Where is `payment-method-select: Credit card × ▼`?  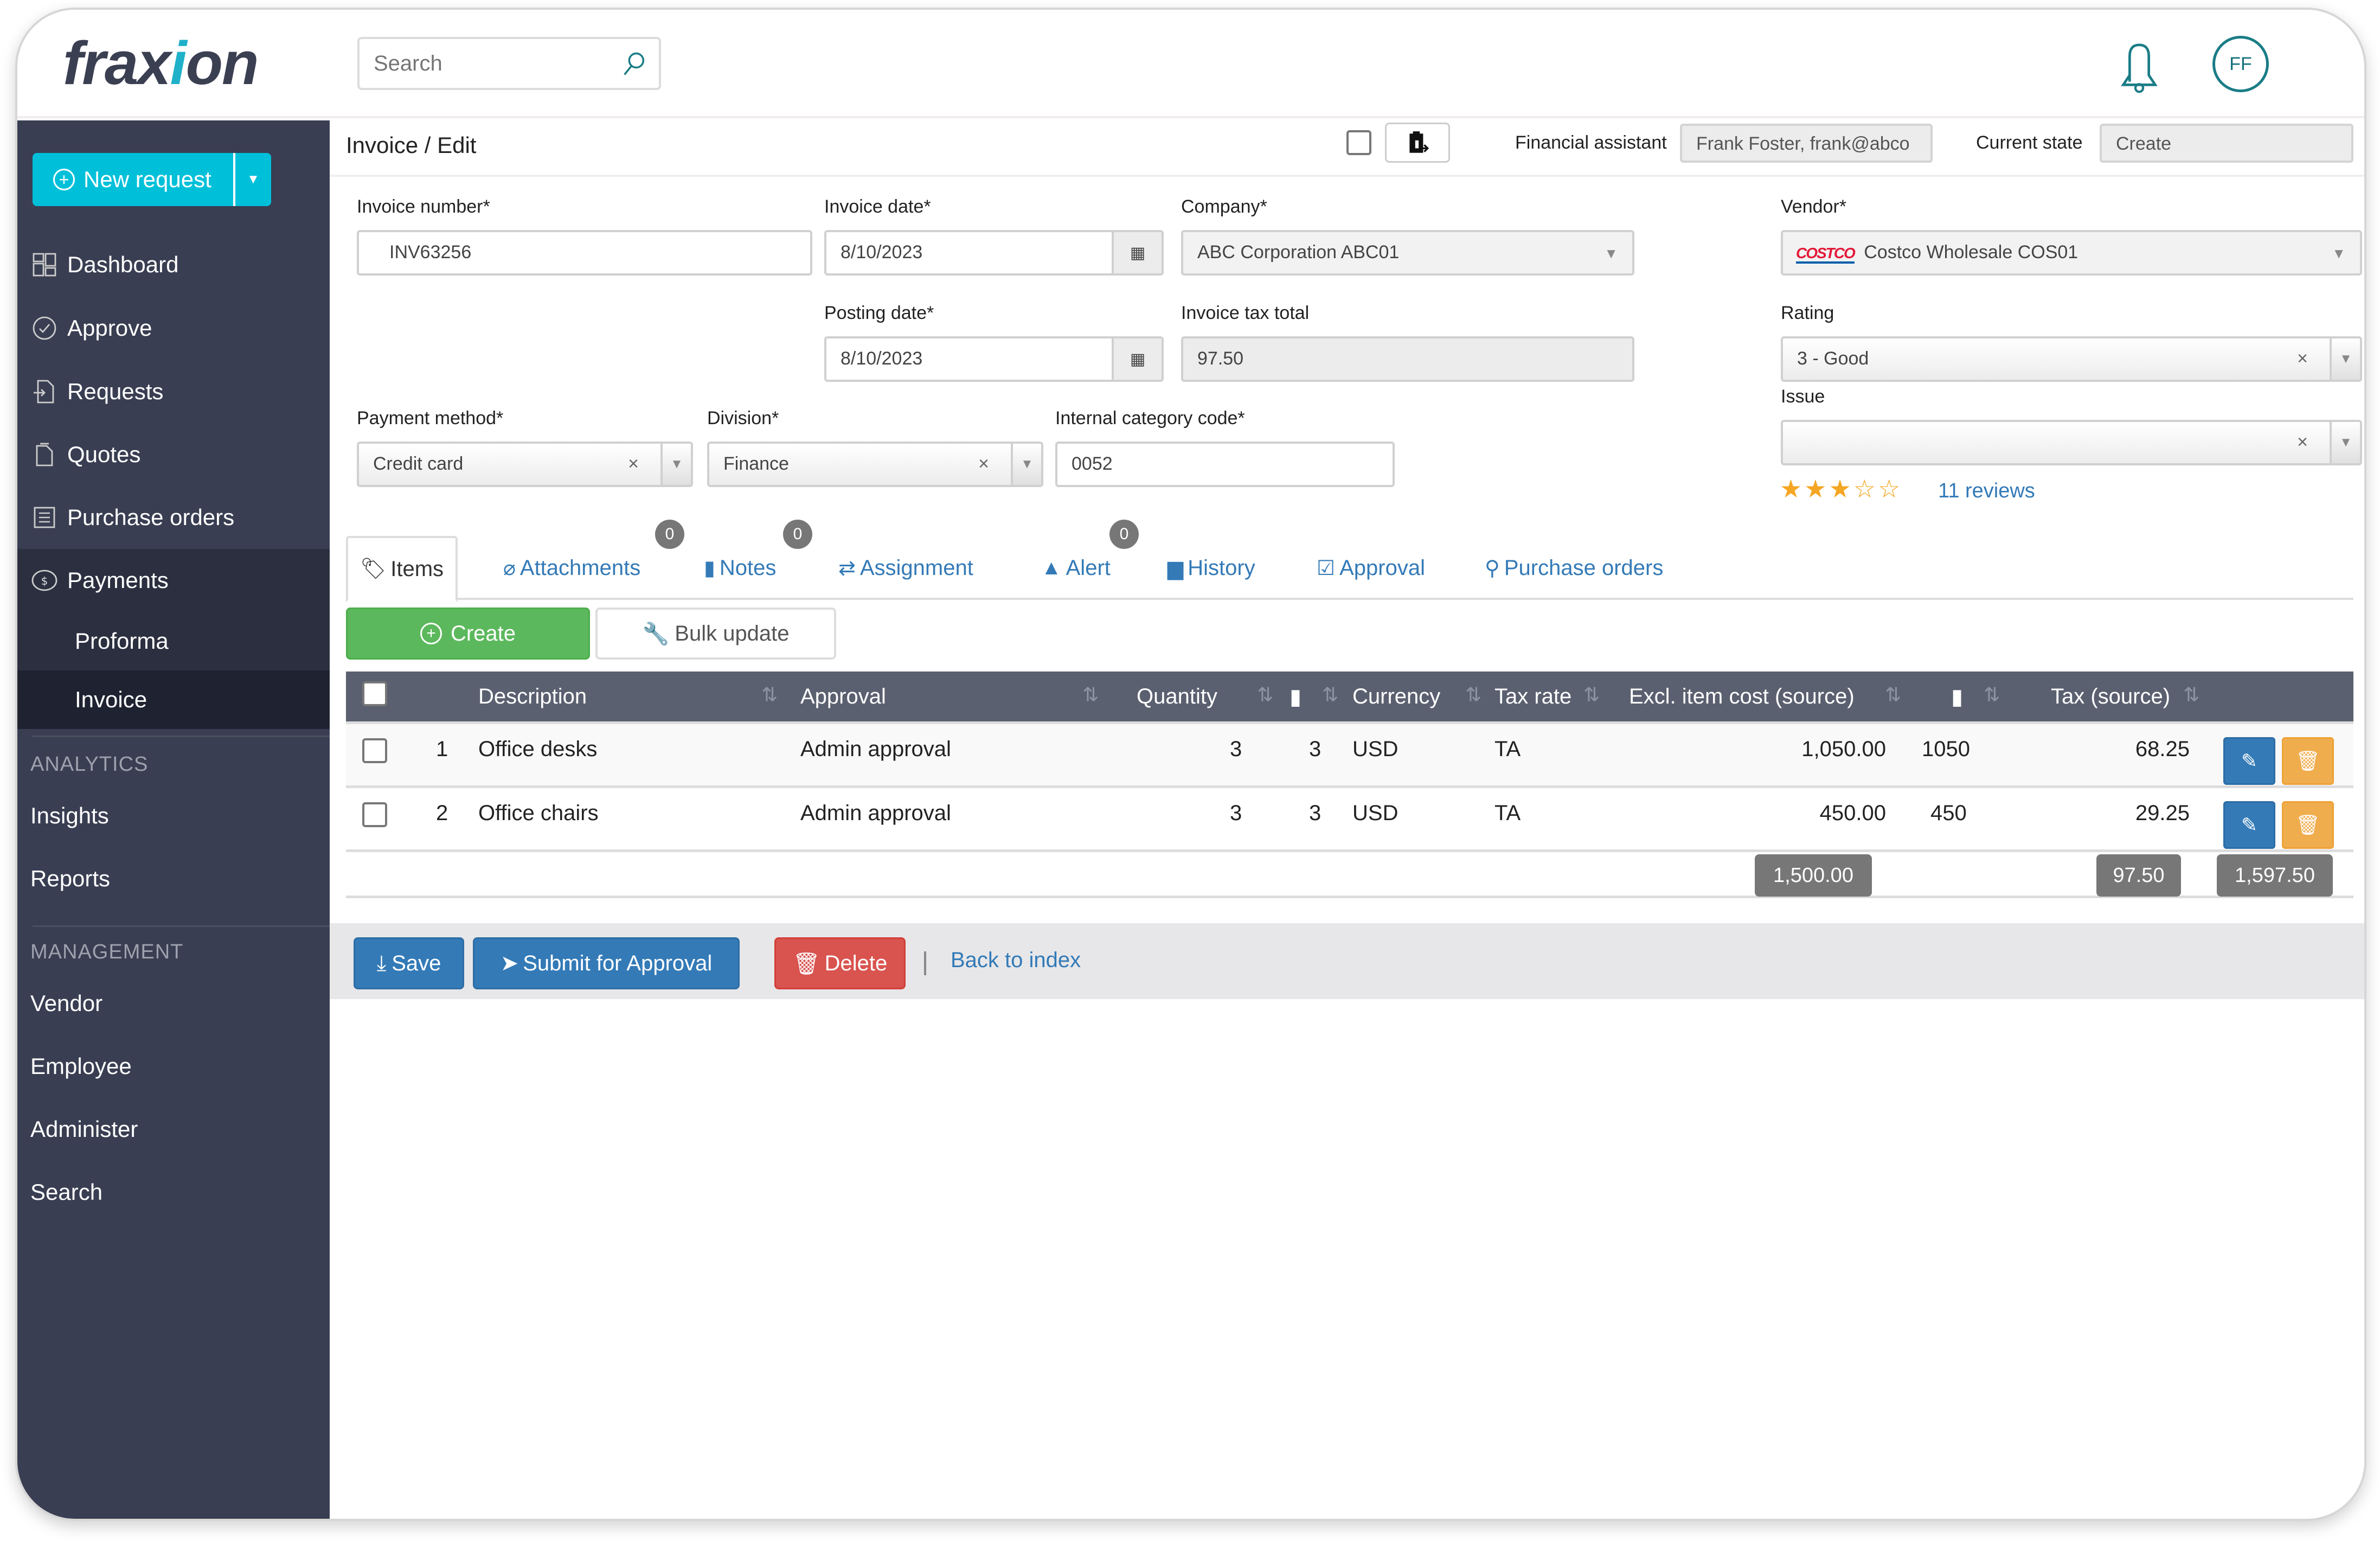 payment-method-select: Credit card × ▼ is located at coordinates (525, 464).